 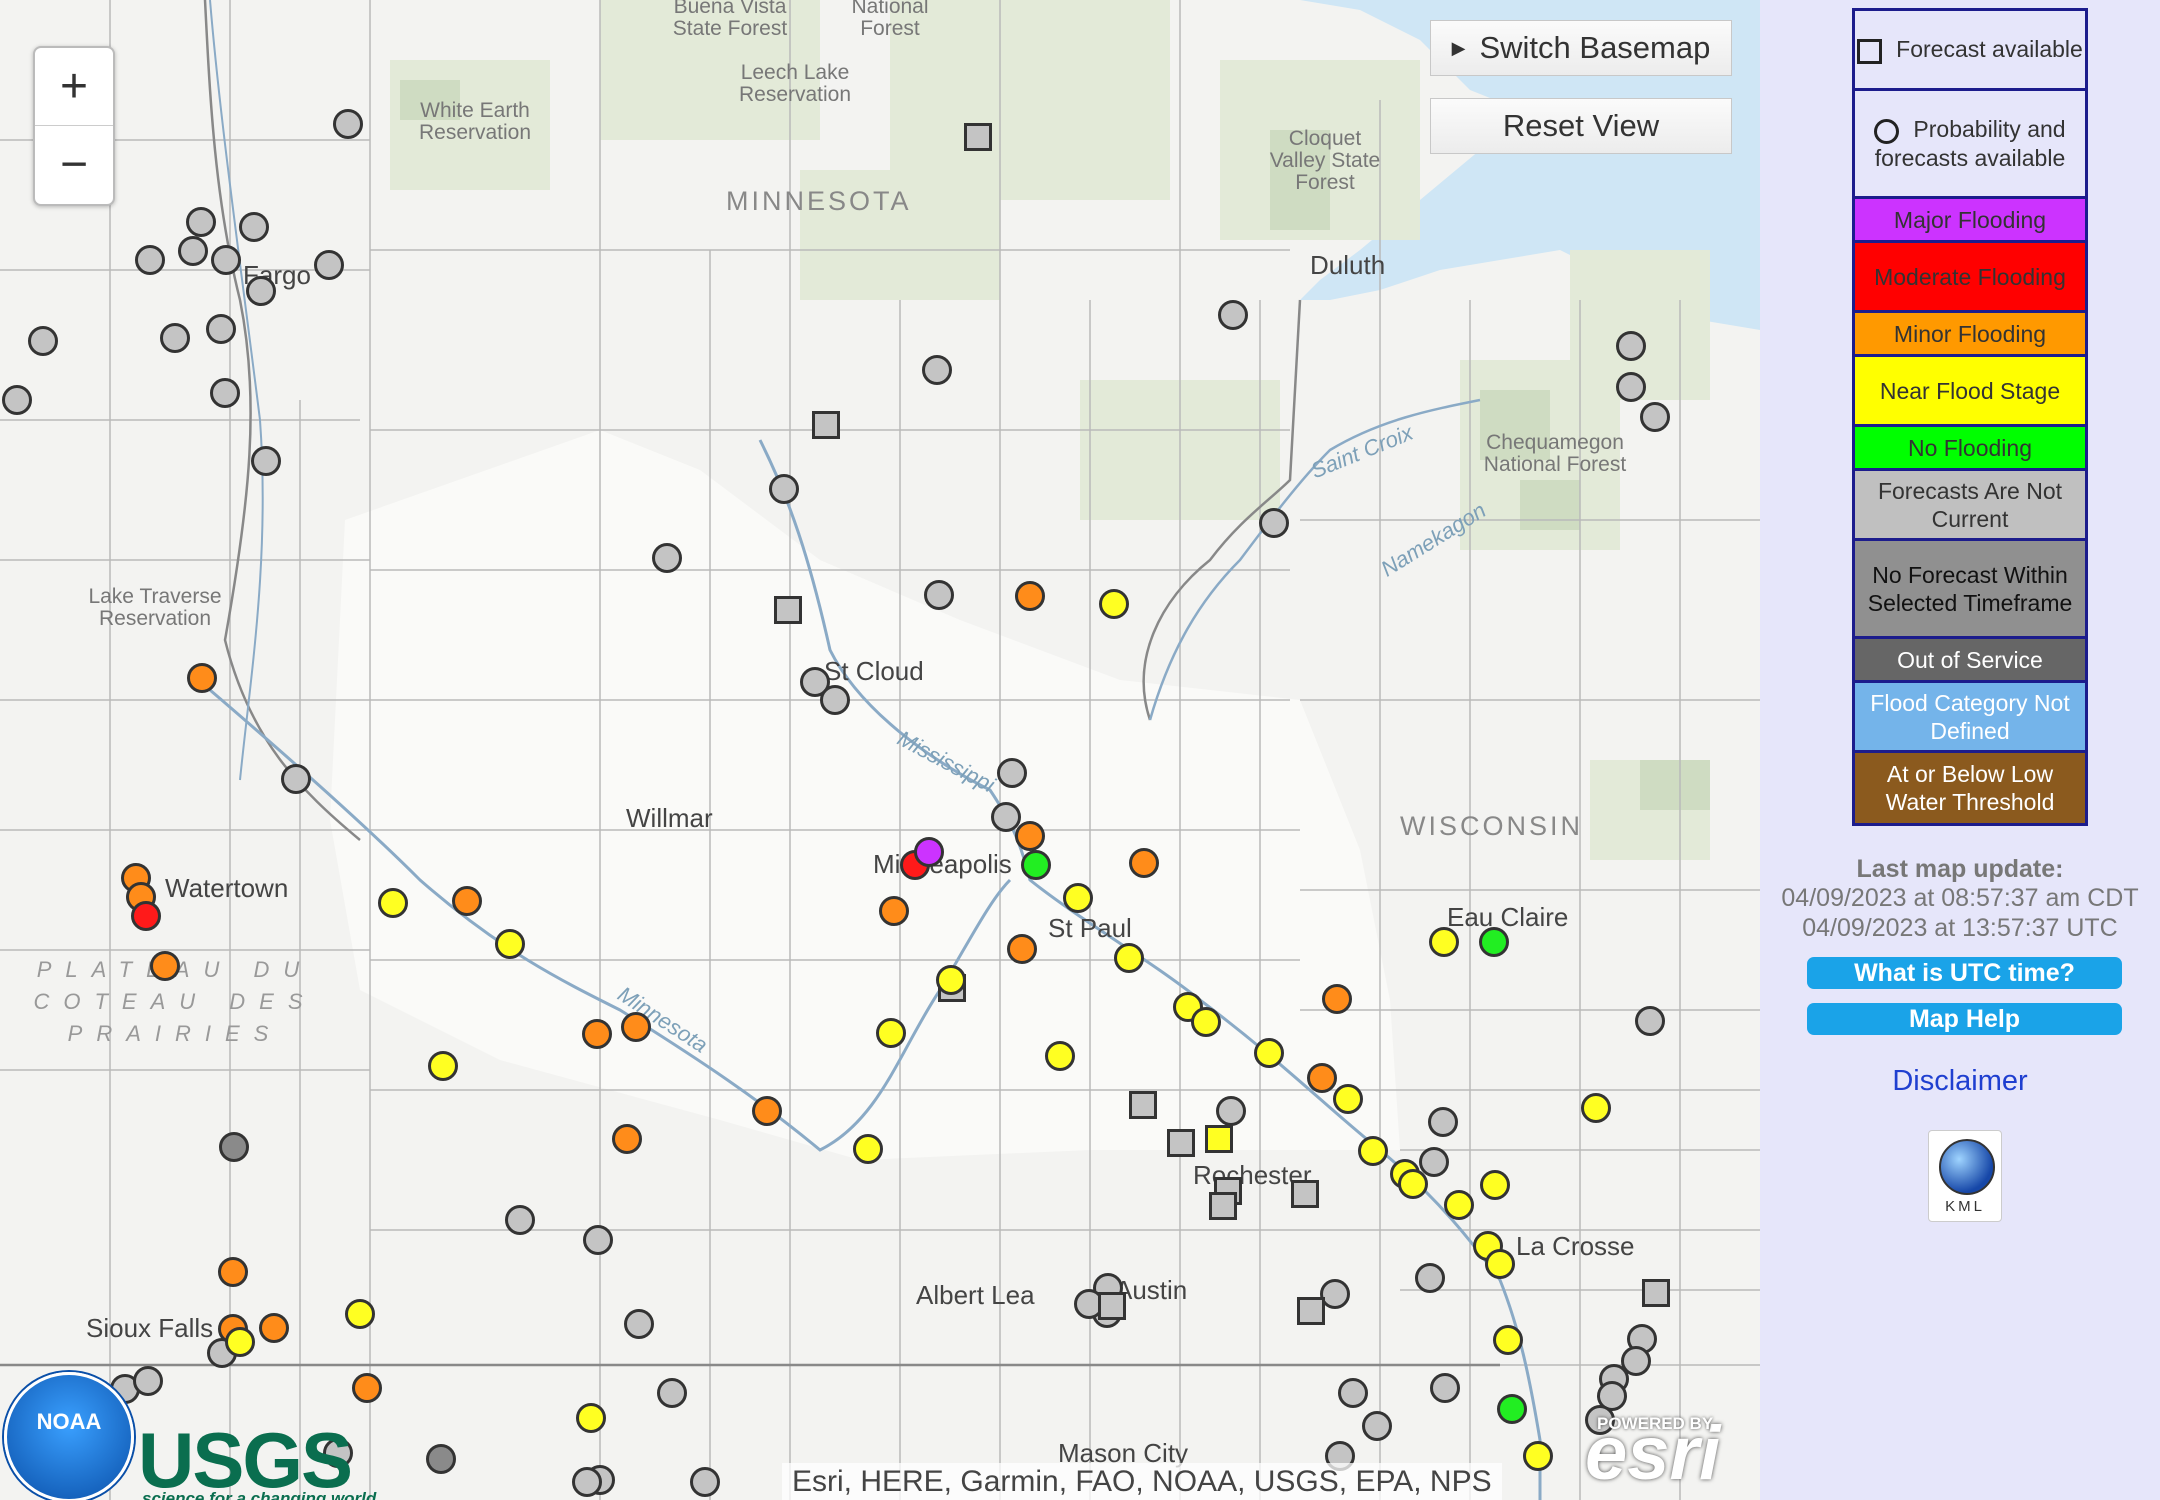 What do you see at coordinates (1964, 973) in the screenshot?
I see `utc-time-button: What is UTC time?` at bounding box center [1964, 973].